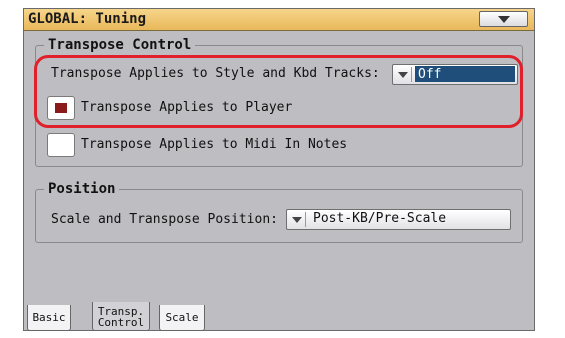 The image size is (565, 338). I want to click on position-legend: Position, so click(82, 189).